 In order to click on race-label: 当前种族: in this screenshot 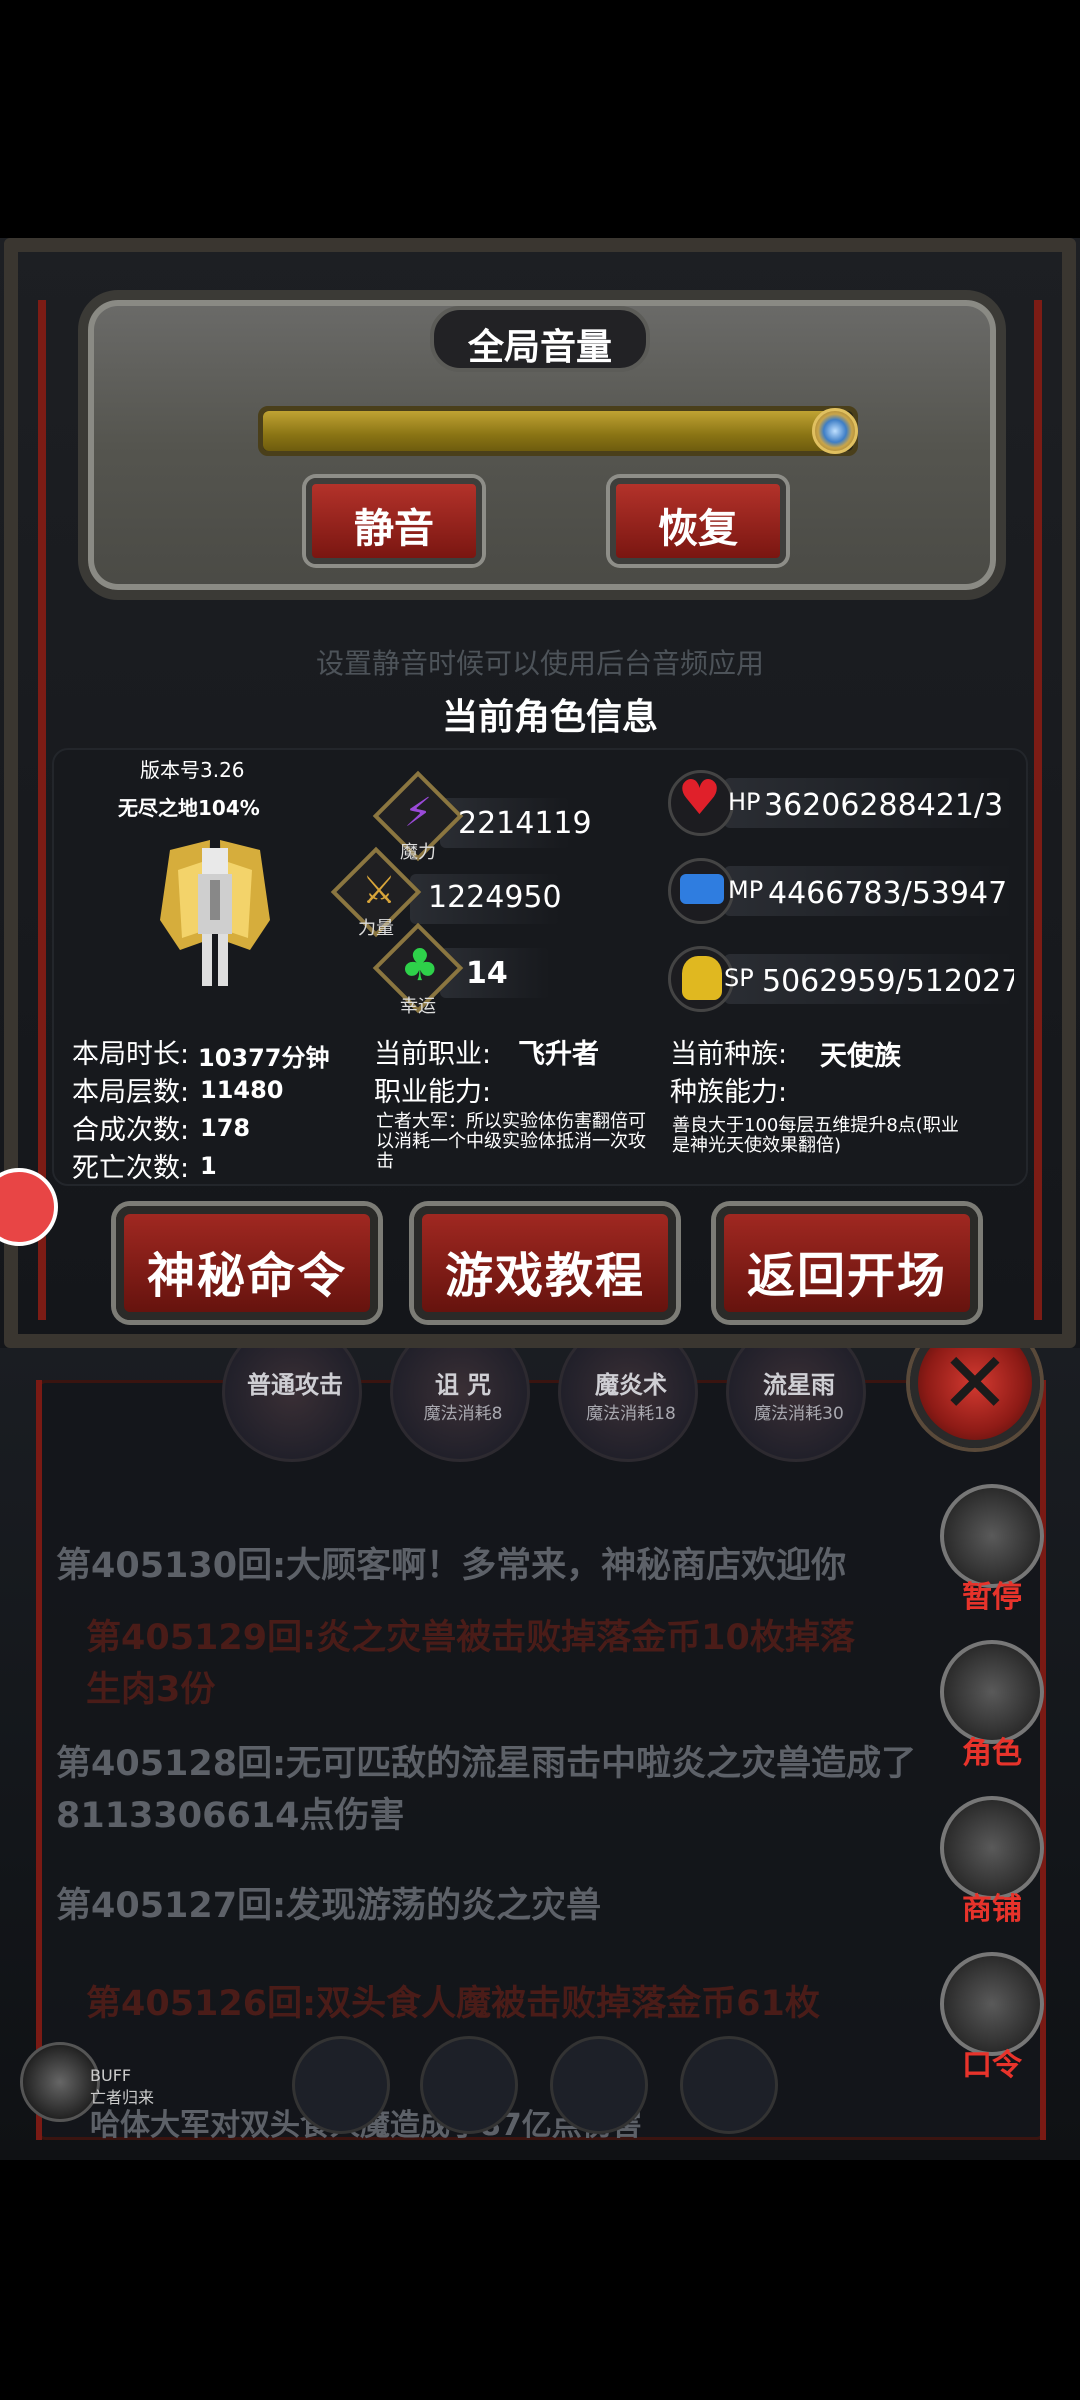, I will do `click(729, 1054)`.